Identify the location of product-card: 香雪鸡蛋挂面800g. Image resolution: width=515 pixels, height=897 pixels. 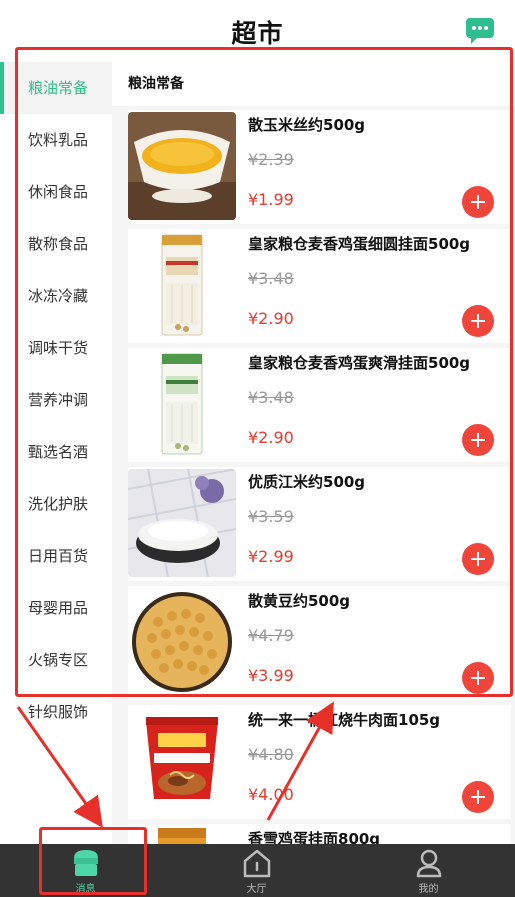
(319, 834).